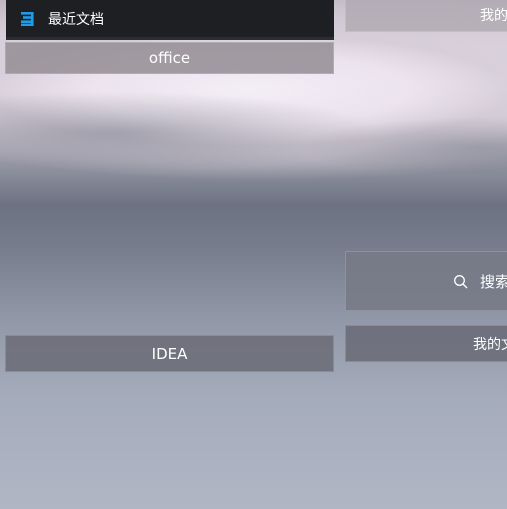  Describe the element at coordinates (493, 281) in the screenshot. I see `search-tile-label: 搜索` at that location.